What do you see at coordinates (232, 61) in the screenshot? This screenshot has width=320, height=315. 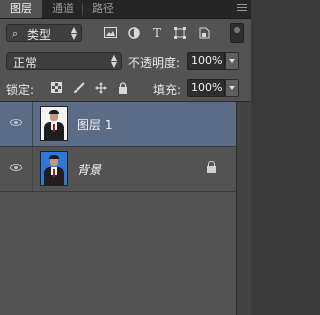 I see `opacity-dropdown-button` at bounding box center [232, 61].